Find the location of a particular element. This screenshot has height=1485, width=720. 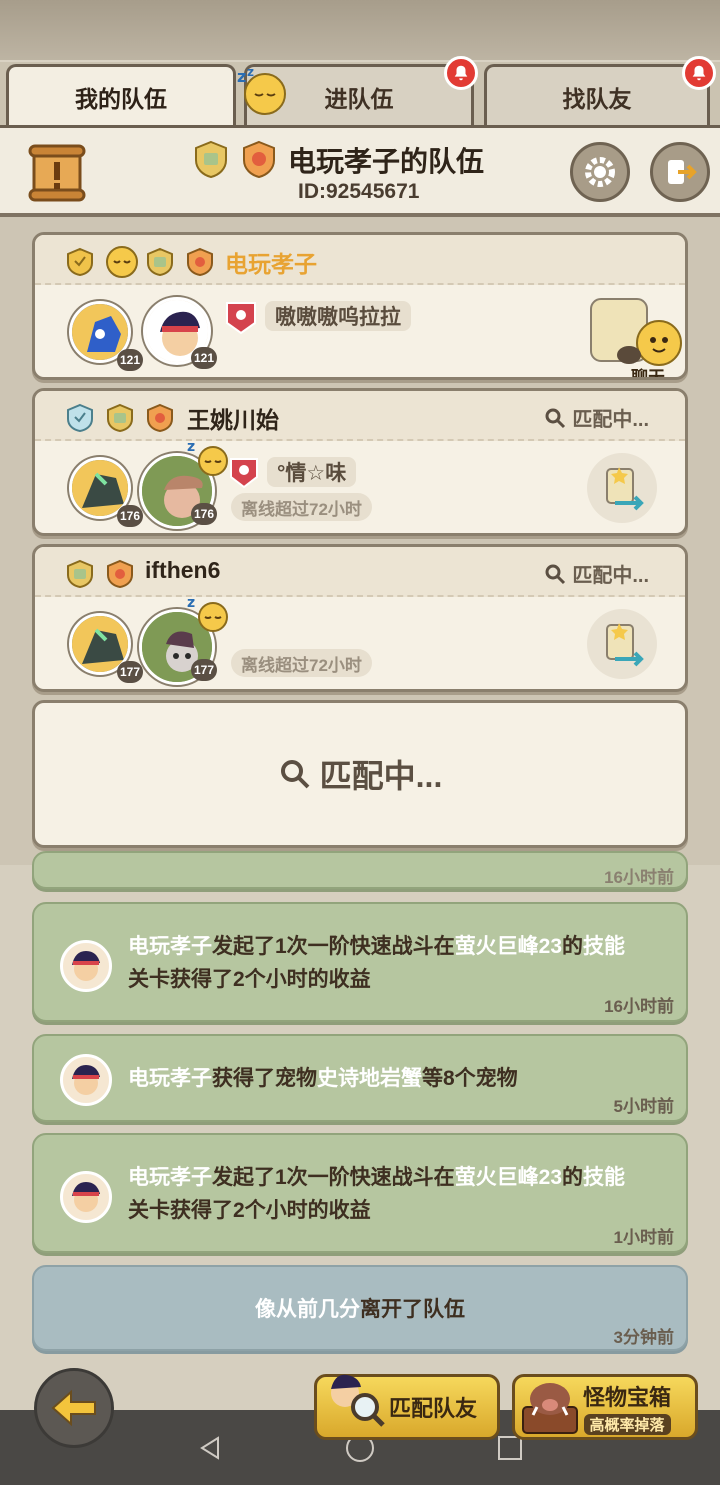

gear-icon is located at coordinates (600, 172).